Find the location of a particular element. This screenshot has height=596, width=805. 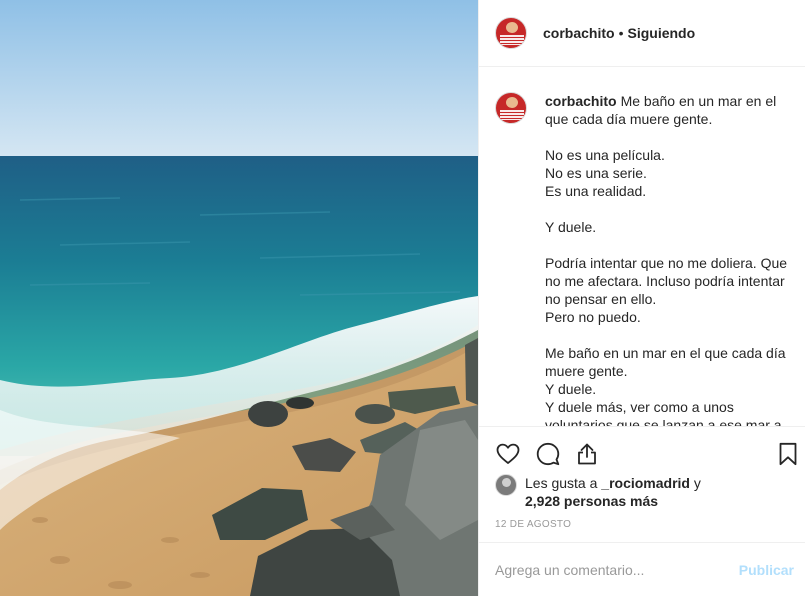

likes-prefix: Les gusta a is located at coordinates (563, 483).